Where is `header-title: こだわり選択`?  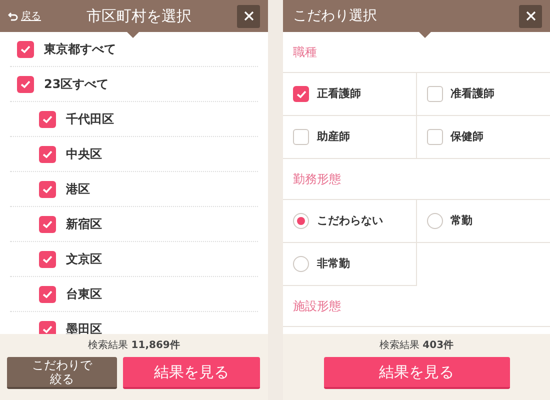
header-title: こだわり選択 is located at coordinates (335, 16).